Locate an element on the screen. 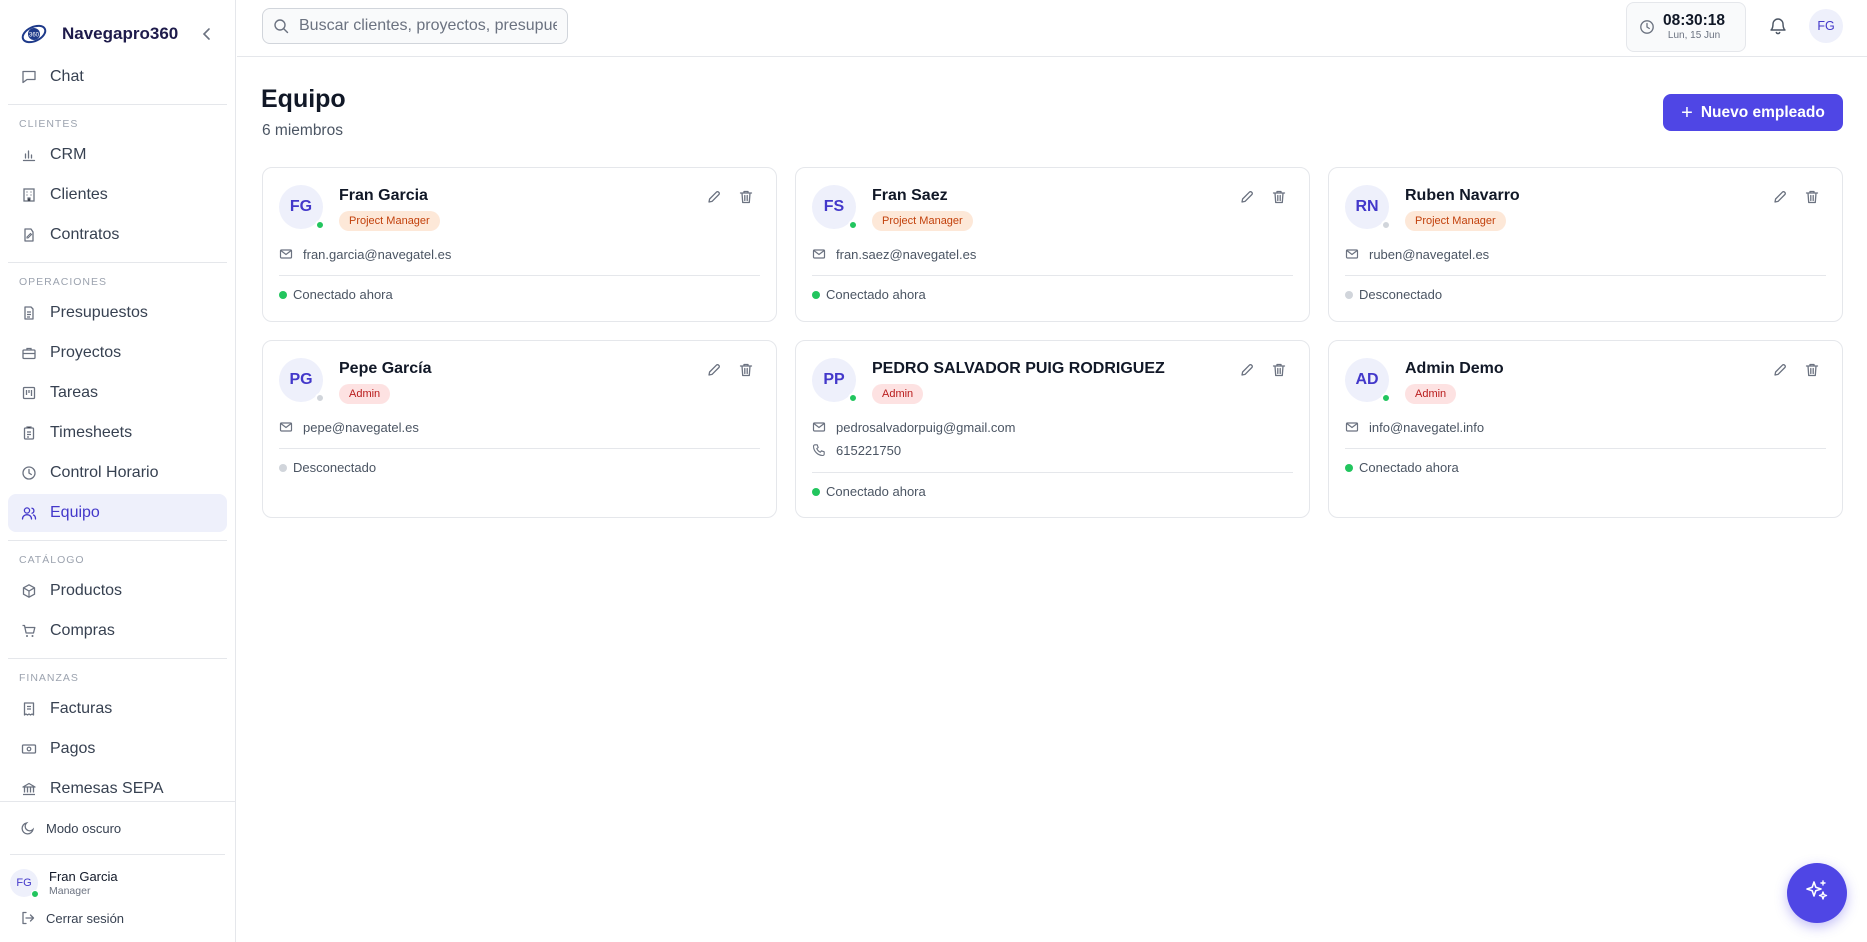  logout-button: Cerrar sesión is located at coordinates (117, 918).